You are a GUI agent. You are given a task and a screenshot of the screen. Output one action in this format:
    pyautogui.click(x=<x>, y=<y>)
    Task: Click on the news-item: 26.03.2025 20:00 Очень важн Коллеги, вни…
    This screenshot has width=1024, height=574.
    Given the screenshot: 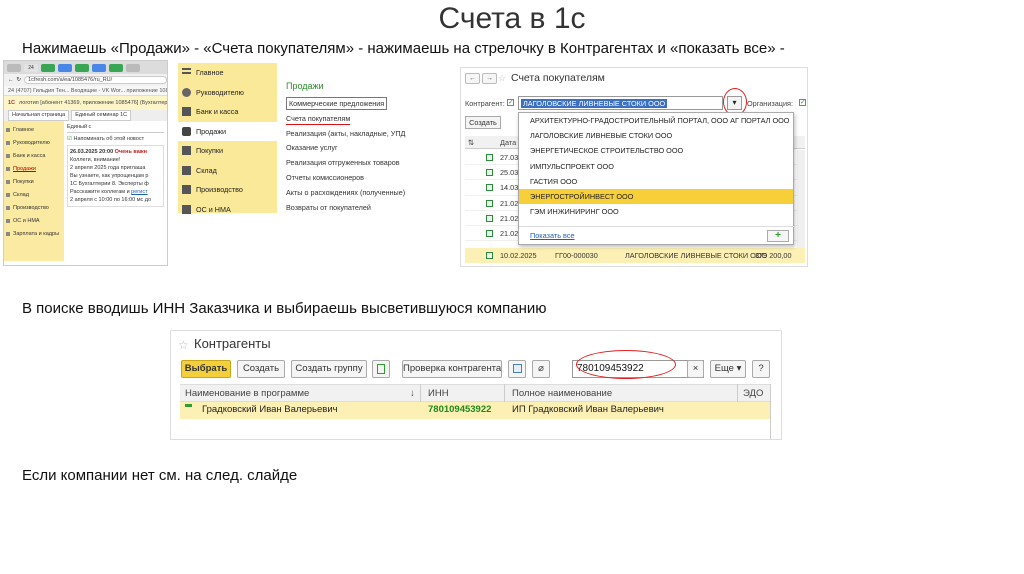 What is the action you would take?
    pyautogui.click(x=115, y=176)
    